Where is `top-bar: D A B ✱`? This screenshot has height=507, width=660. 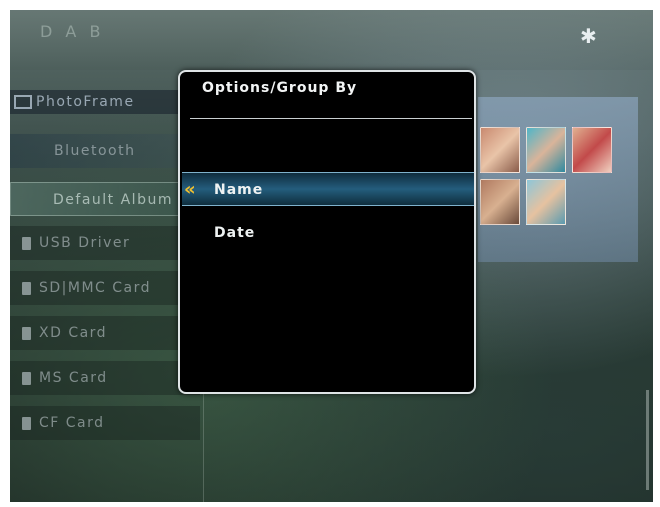 top-bar: D A B ✱ is located at coordinates (331, 40).